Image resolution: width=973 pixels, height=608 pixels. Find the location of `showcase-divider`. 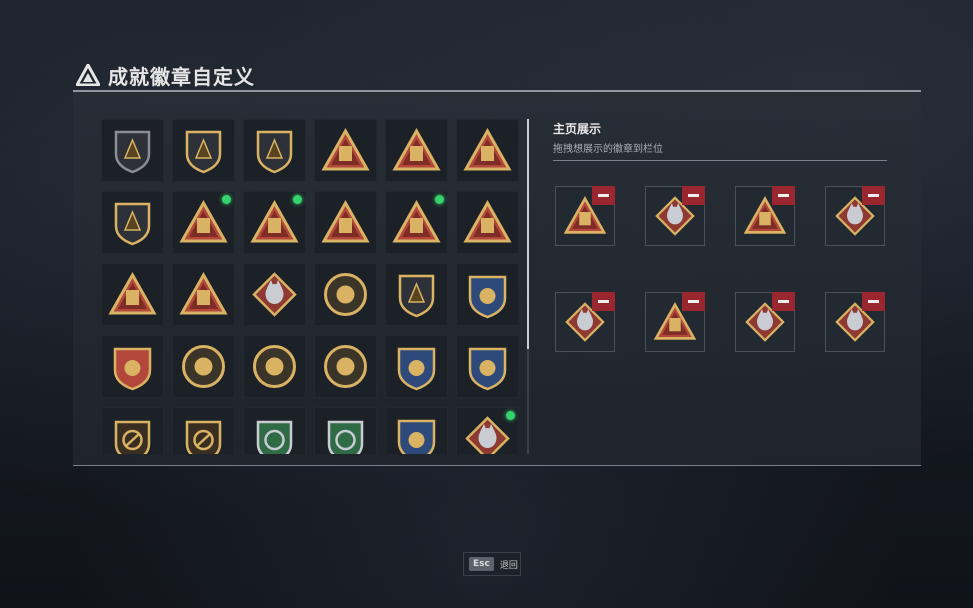

showcase-divider is located at coordinates (720, 160).